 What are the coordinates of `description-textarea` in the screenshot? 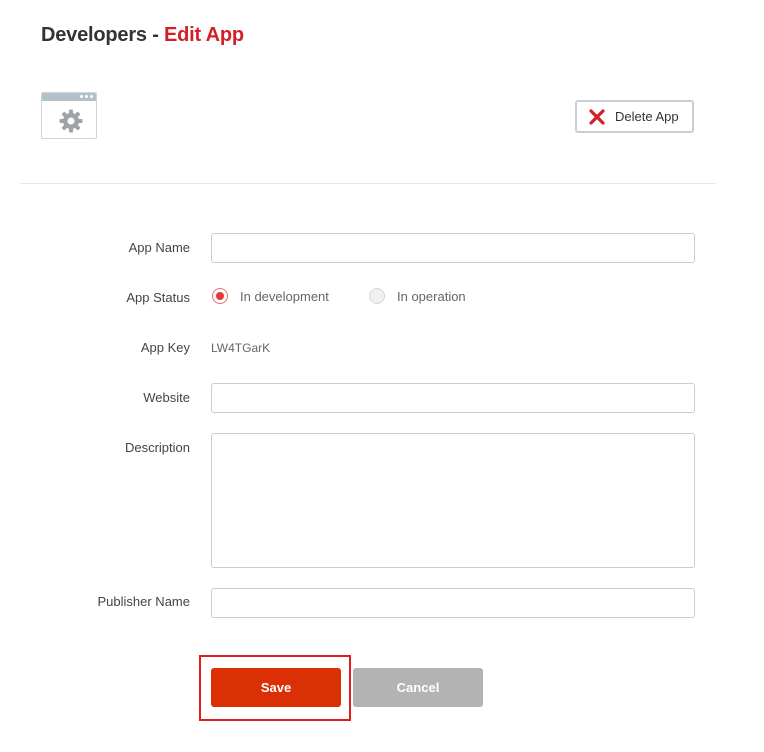 It's located at (453, 500).